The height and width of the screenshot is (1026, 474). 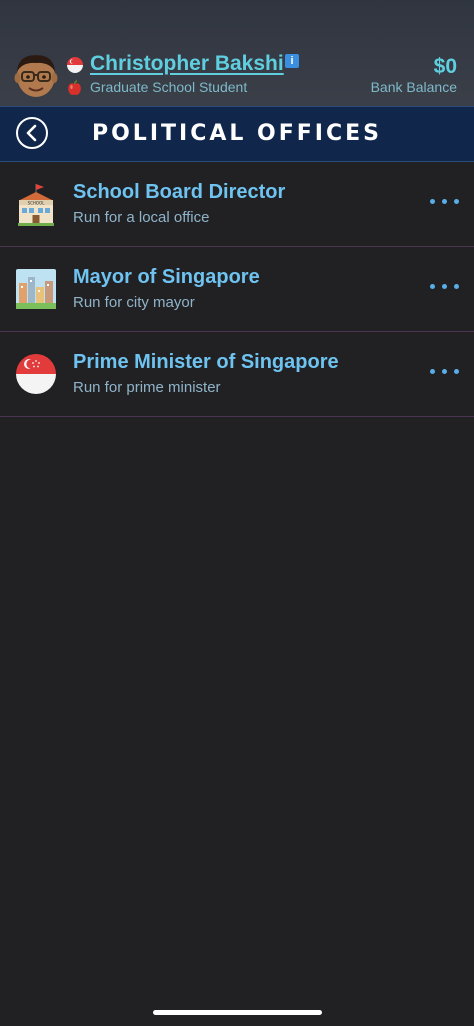 I want to click on office-subtitle: Run for prime minister, so click(x=147, y=387).